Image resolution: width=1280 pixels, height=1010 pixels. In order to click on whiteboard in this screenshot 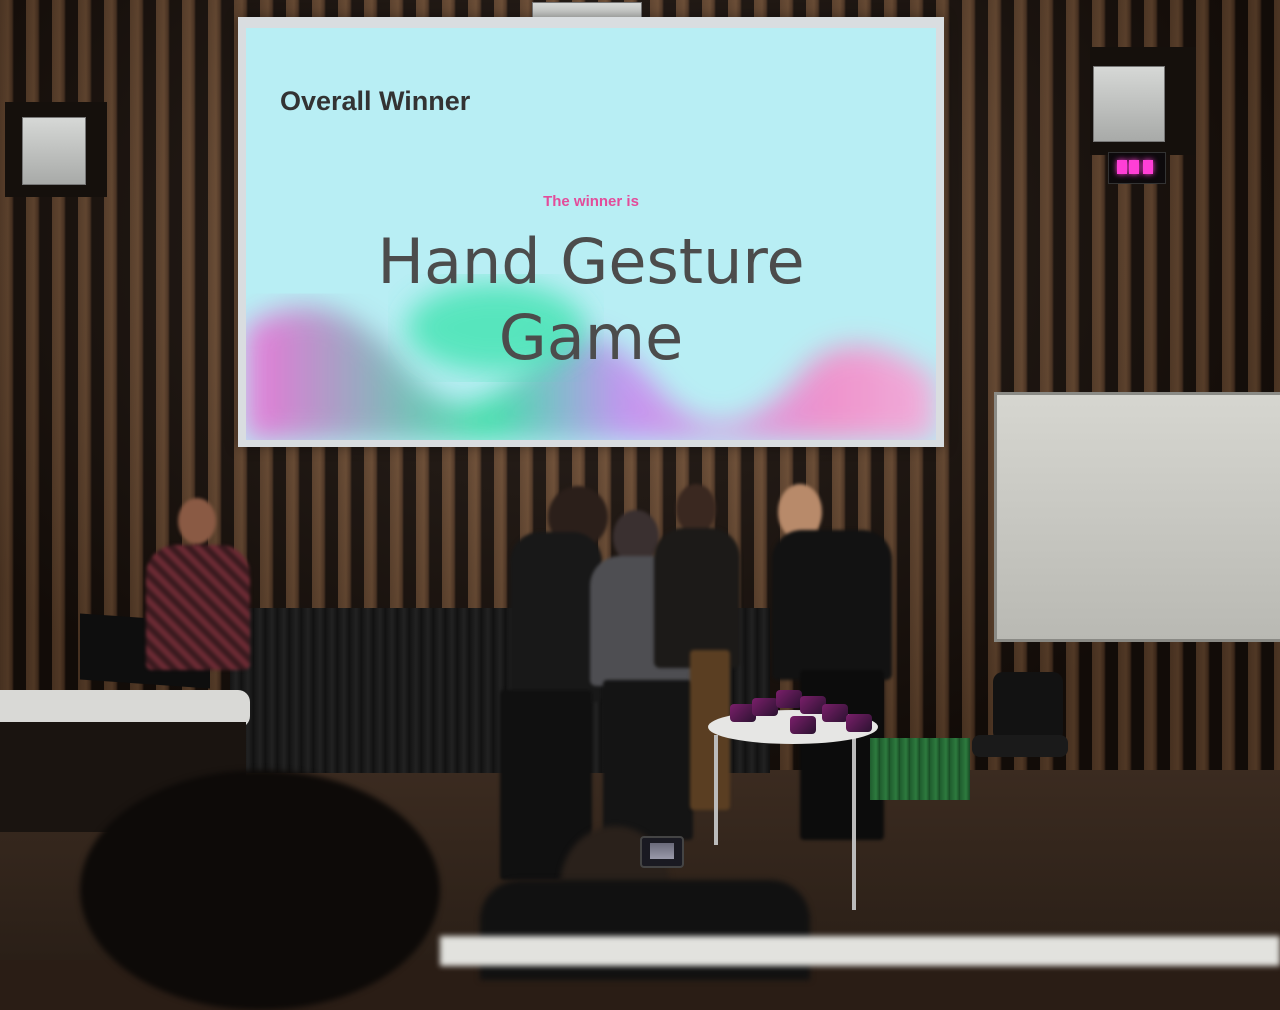, I will do `click(1137, 517)`.